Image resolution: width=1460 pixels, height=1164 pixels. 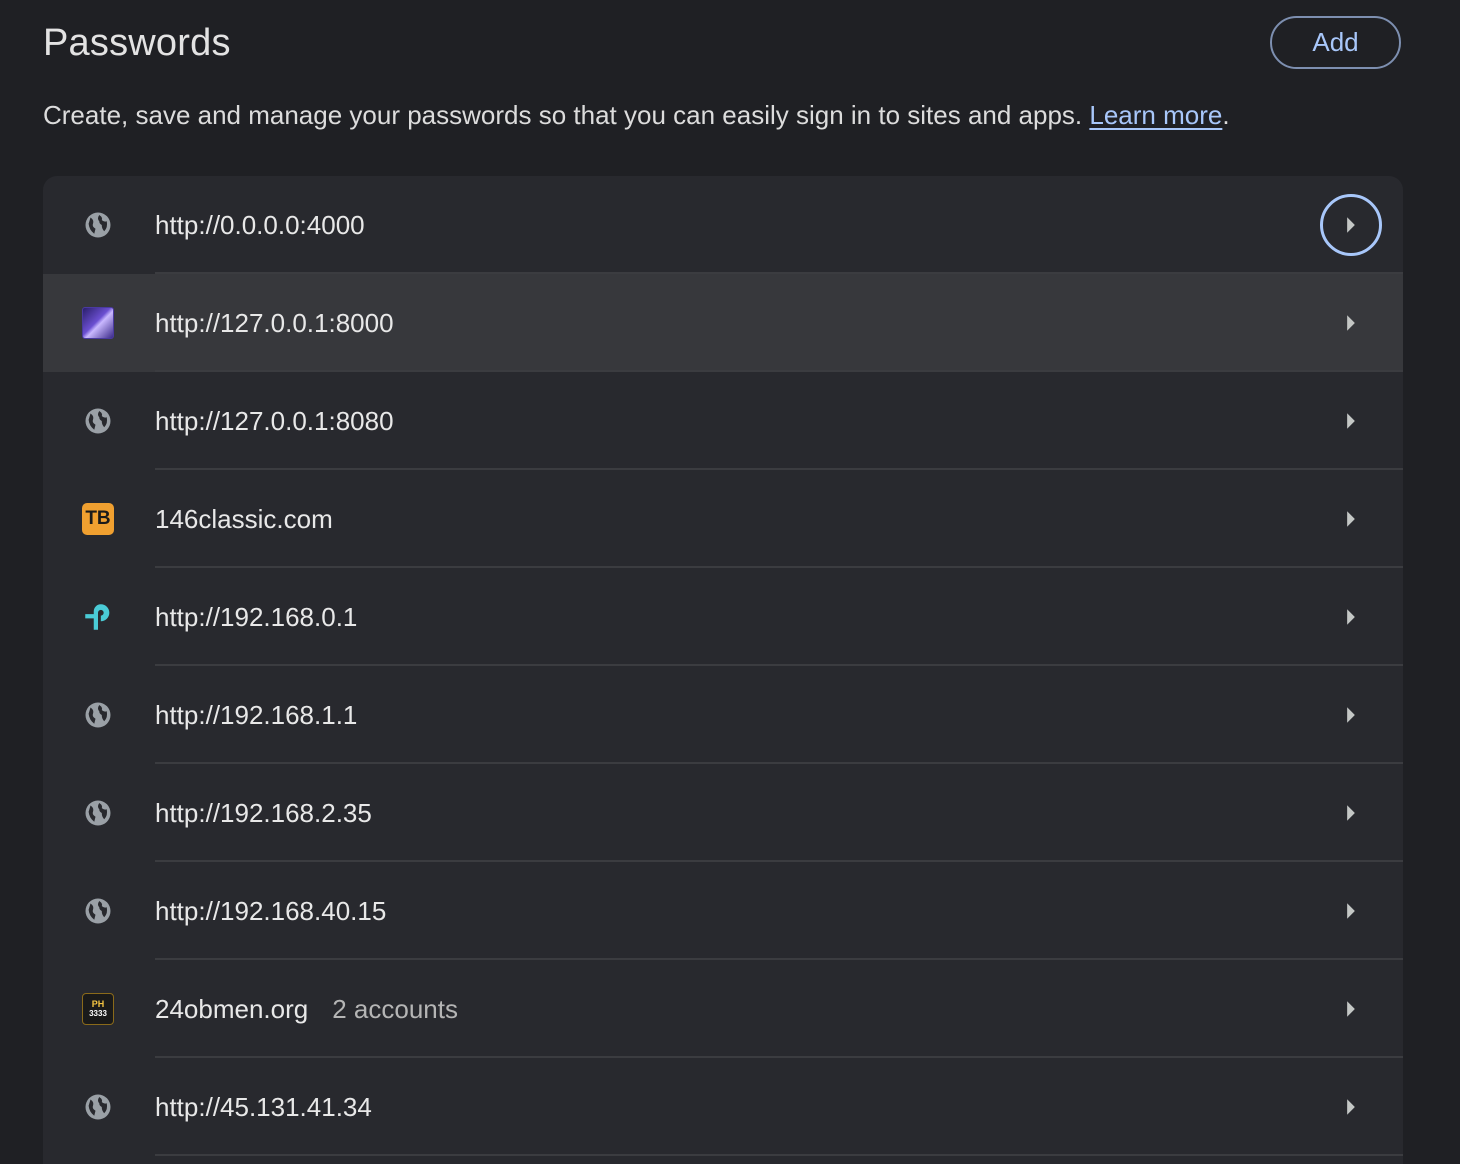 I want to click on password-row: http://127.0.0.1:8000, so click(x=723, y=323).